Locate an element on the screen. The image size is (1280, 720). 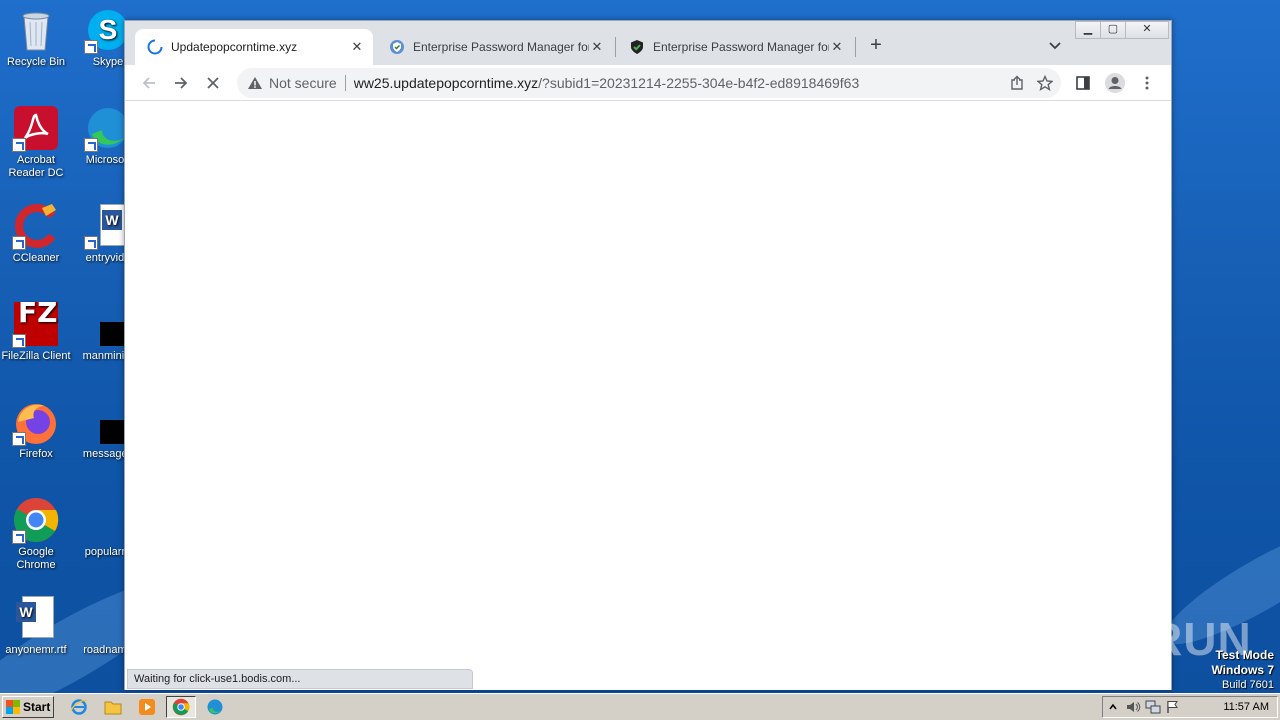
test-mode-notice: Test Mode Windows 7 Build 7601 is located at coordinates (1242, 670).